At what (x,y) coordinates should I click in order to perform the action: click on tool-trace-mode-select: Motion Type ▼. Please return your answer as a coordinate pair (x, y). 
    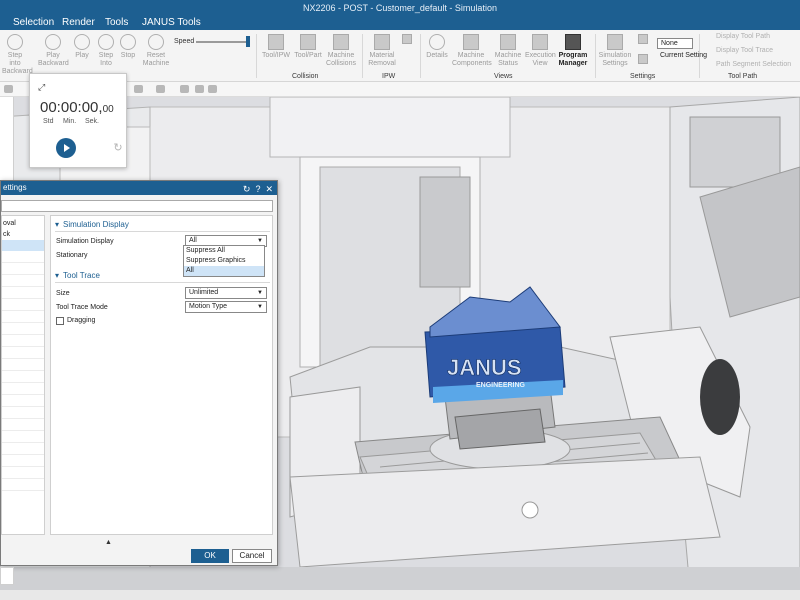
    Looking at the image, I should click on (226, 307).